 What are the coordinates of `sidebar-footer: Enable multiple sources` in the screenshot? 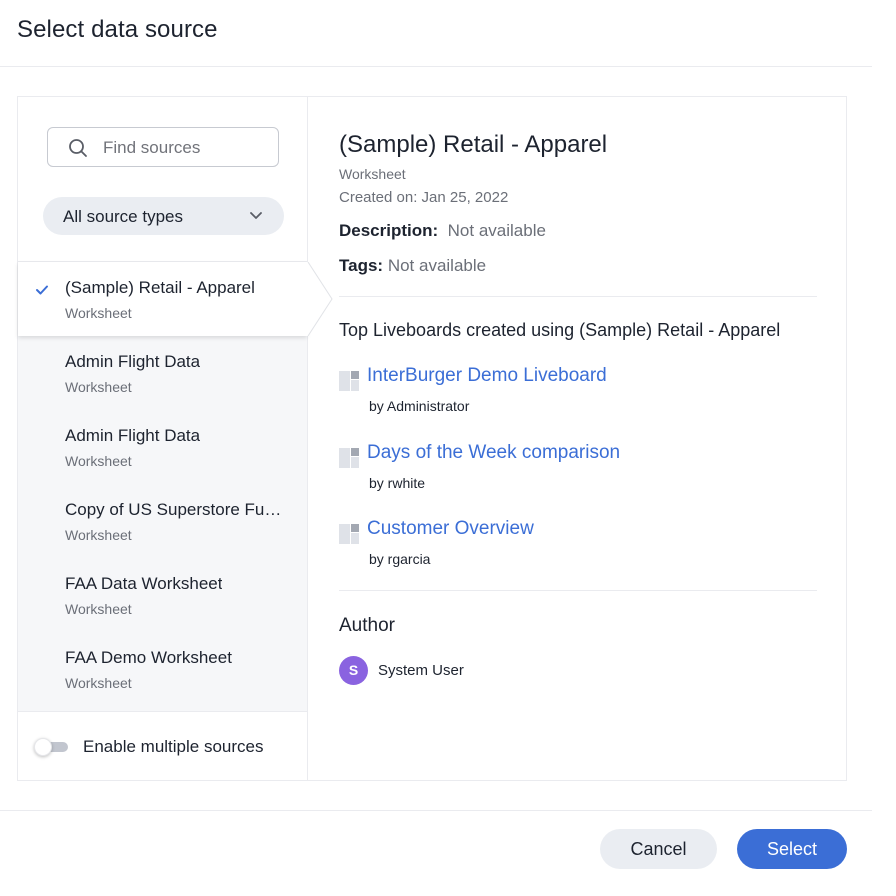 It's located at (162, 745).